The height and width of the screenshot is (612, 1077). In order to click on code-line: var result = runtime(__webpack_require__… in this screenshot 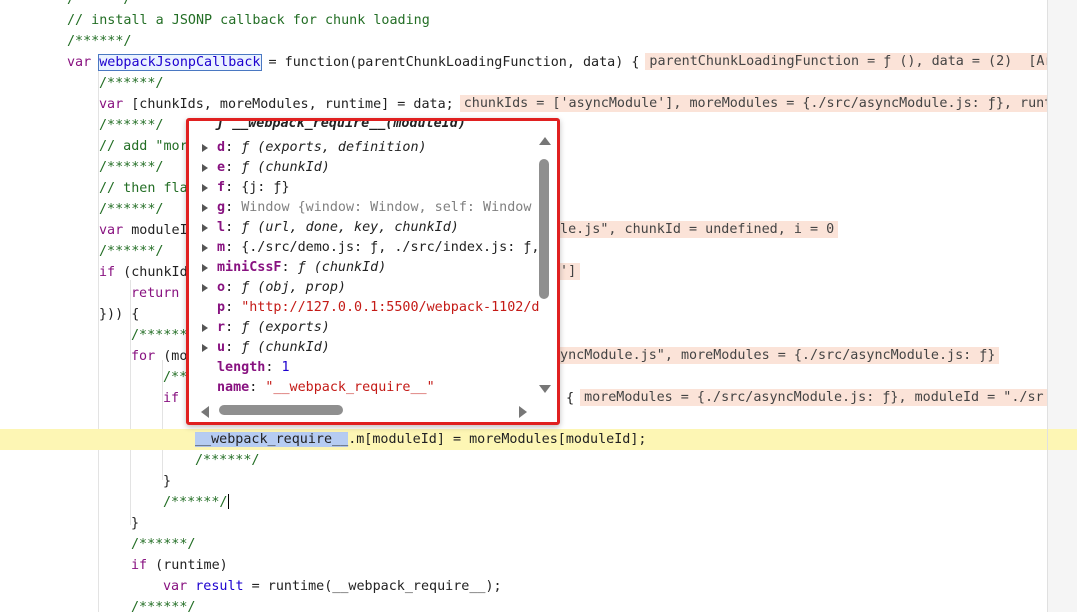, I will do `click(332, 586)`.